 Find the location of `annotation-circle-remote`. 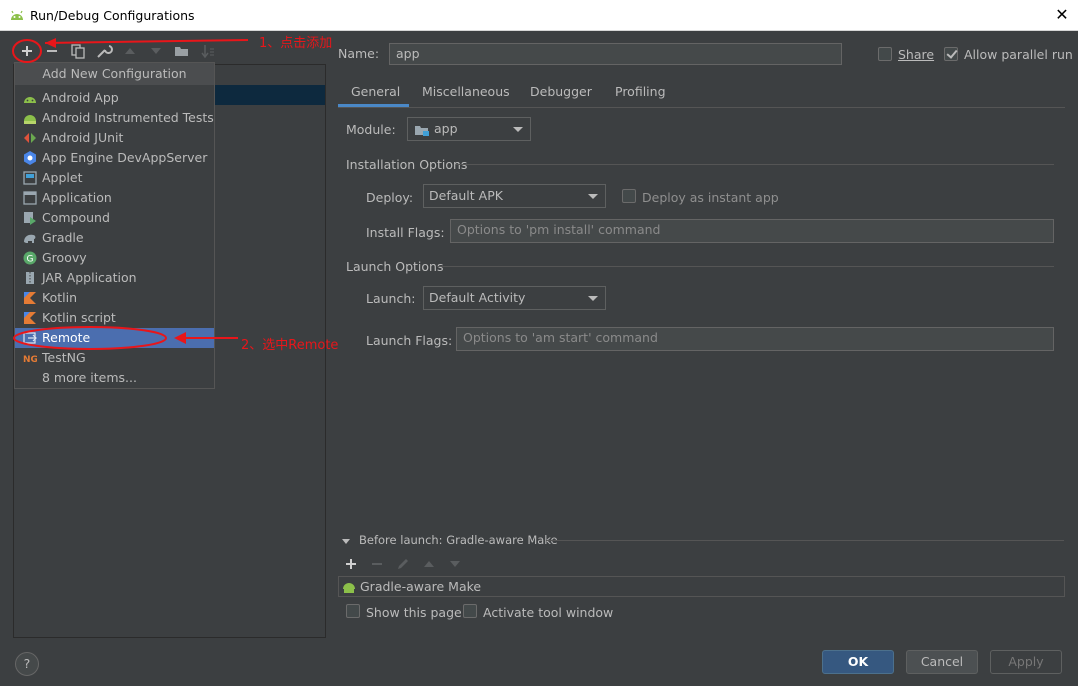

annotation-circle-remote is located at coordinates (90, 338).